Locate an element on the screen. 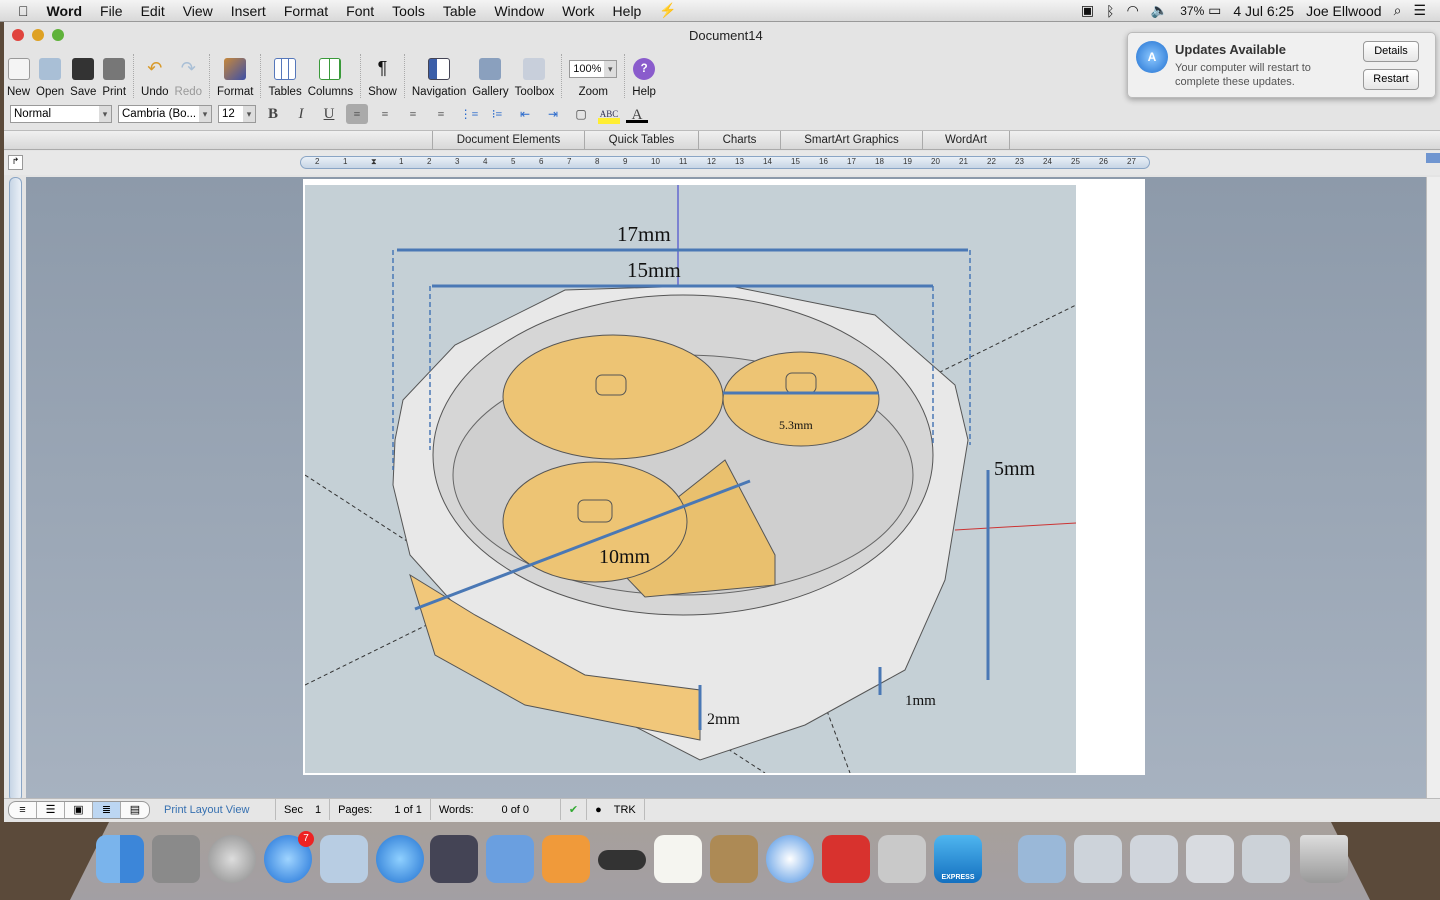 This screenshot has height=900, width=1440. itunes-icon is located at coordinates (400, 859).